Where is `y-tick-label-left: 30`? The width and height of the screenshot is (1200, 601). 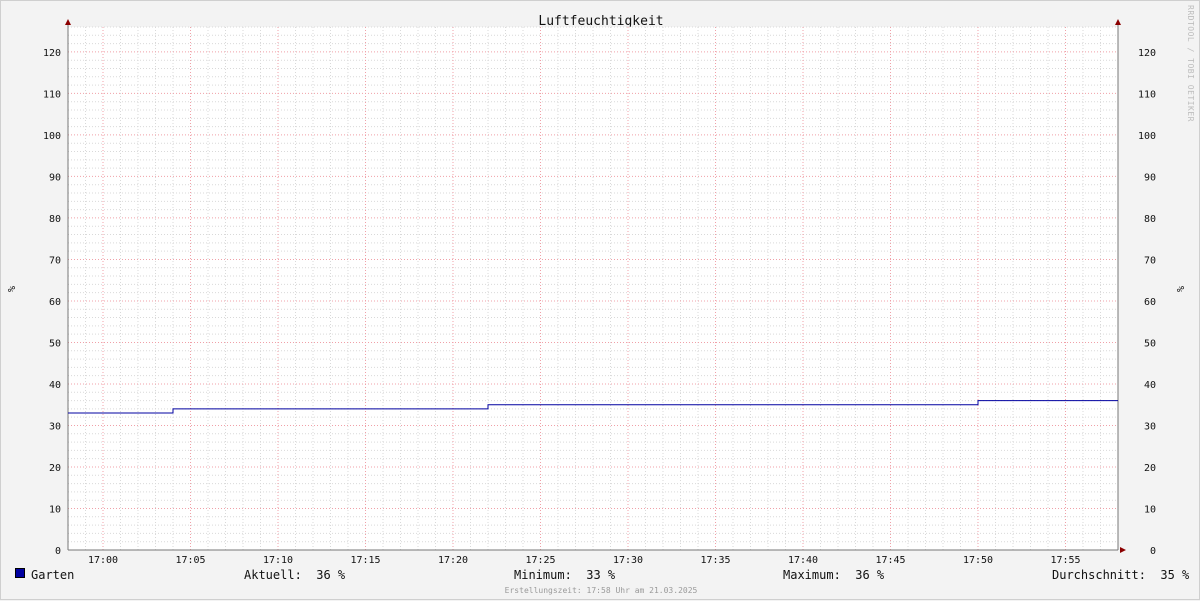
y-tick-label-left: 30 is located at coordinates (55, 426).